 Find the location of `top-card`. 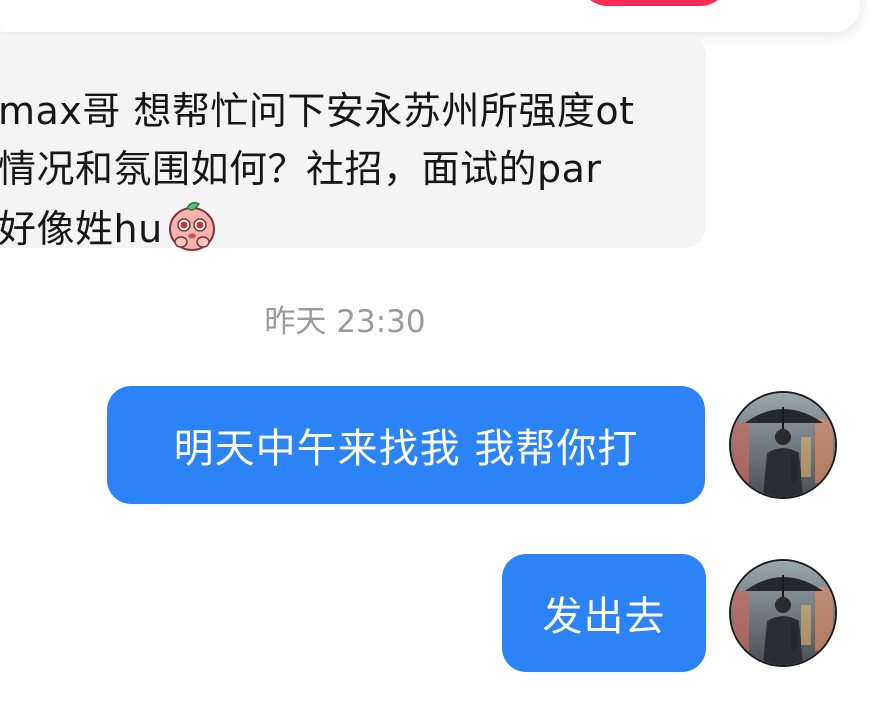

top-card is located at coordinates (430, 16).